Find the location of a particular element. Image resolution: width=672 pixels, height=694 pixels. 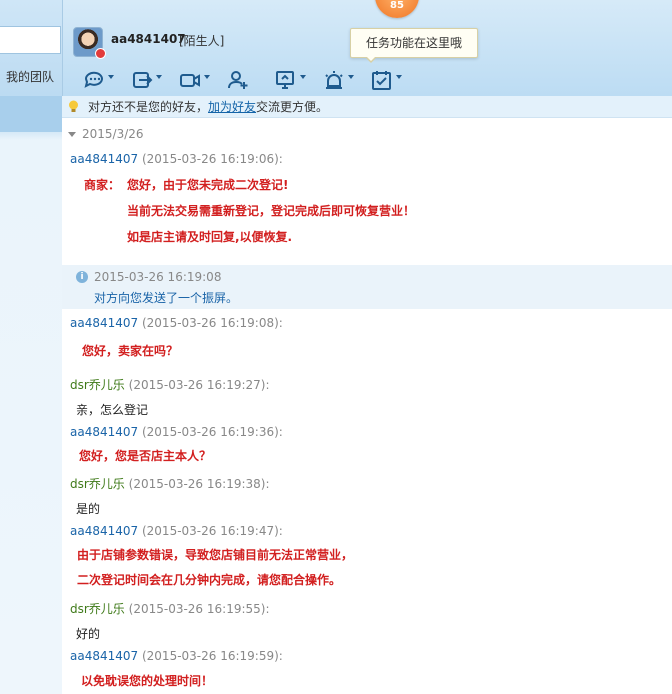

remote-assist-icon is located at coordinates (334, 80).